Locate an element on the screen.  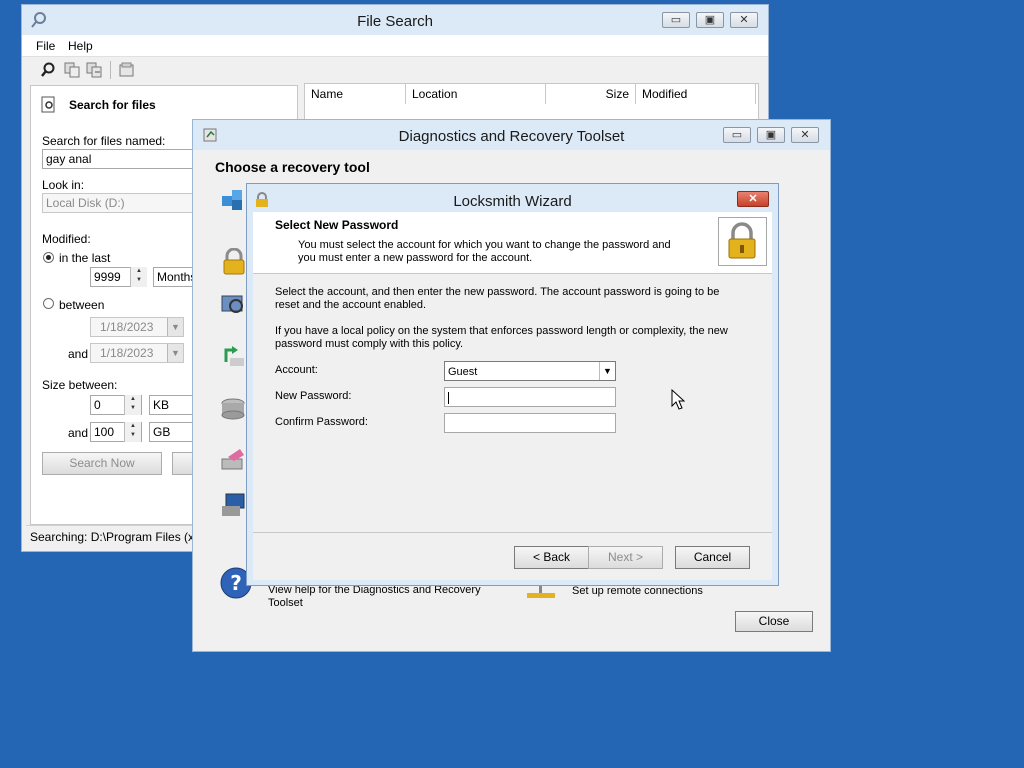
between-label: between is located at coordinates (82, 305).